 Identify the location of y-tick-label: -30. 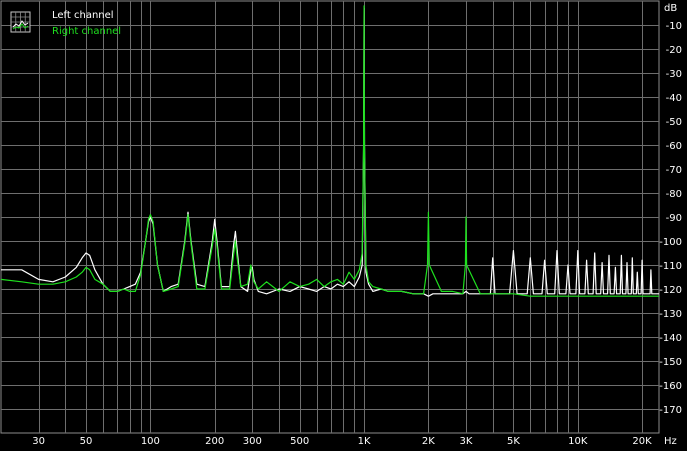
(674, 74).